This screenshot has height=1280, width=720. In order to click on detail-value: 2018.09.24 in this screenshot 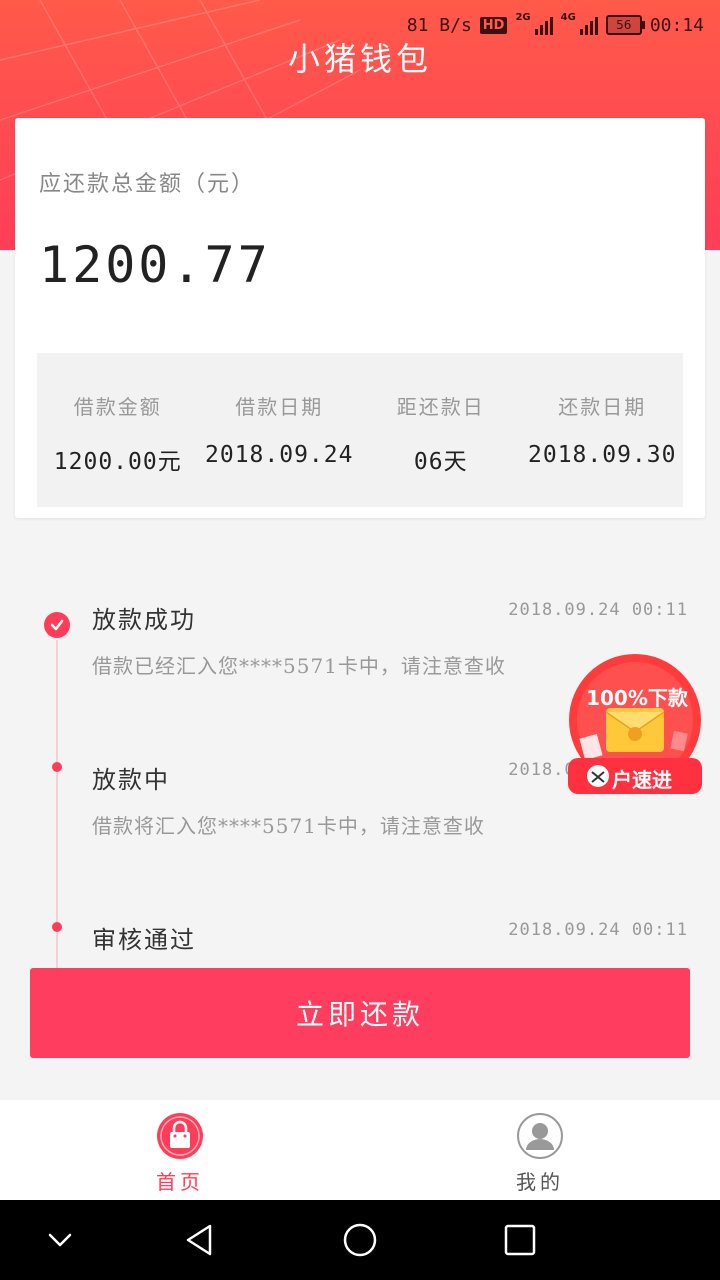, I will do `click(279, 455)`.